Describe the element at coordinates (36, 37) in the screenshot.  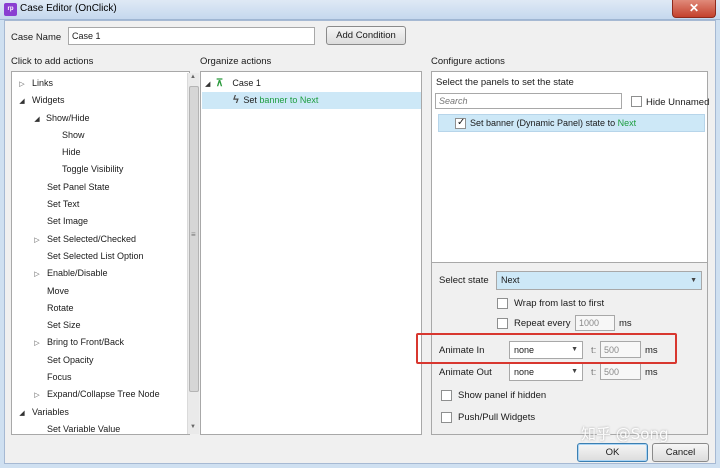
I see `case-name-label: Case Name` at that location.